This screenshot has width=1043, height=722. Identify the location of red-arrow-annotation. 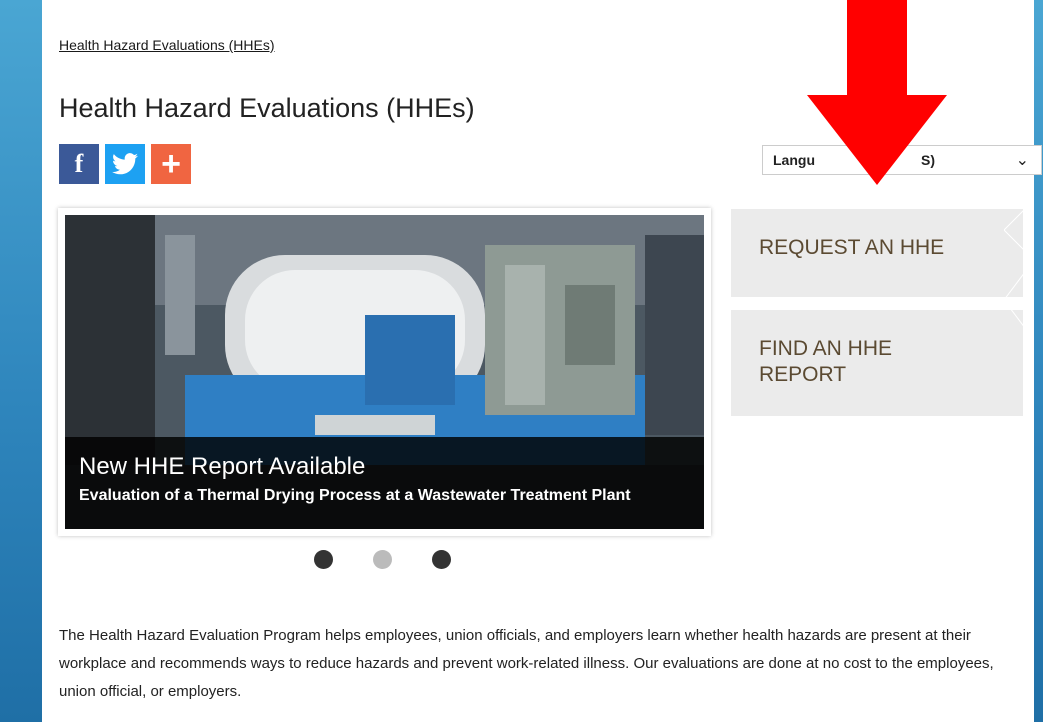
(877, 92).